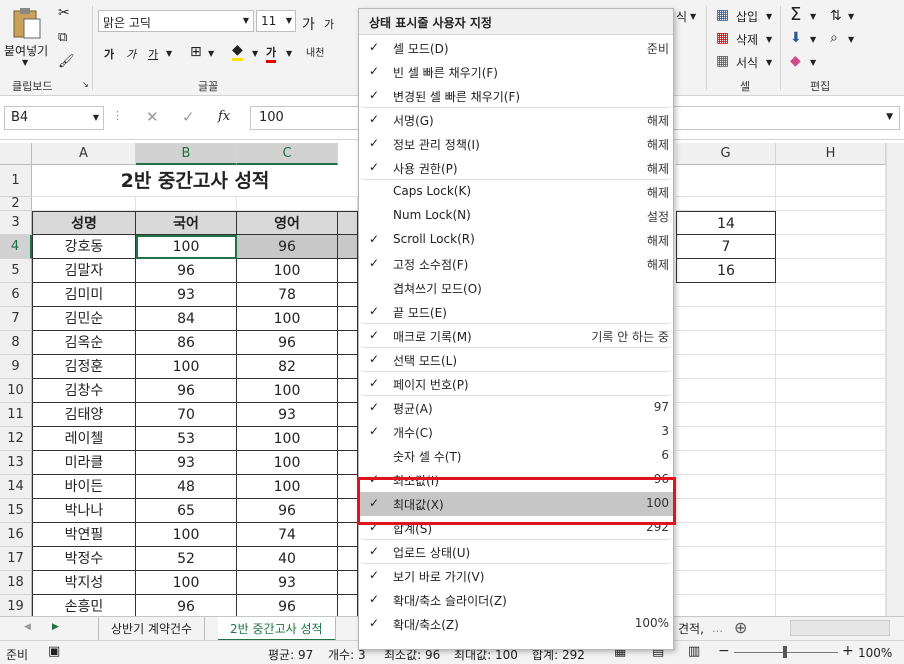 The width and height of the screenshot is (904, 664). What do you see at coordinates (795, 14) in the screenshot?
I see `autosum-icon: Σ` at bounding box center [795, 14].